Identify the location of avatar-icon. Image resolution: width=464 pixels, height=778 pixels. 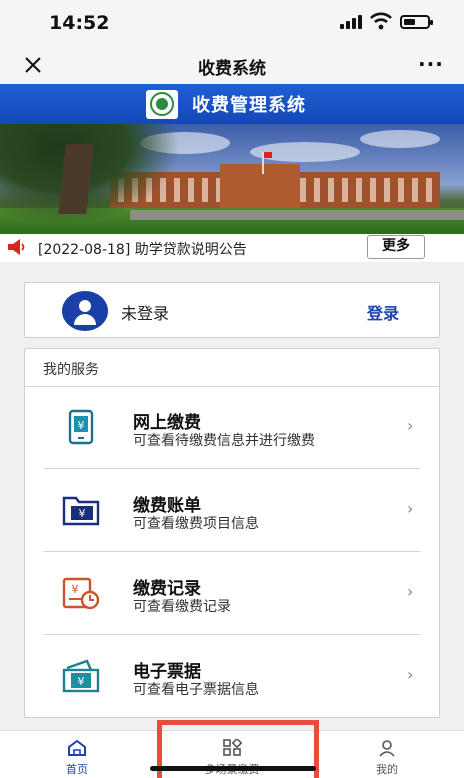
(85, 311).